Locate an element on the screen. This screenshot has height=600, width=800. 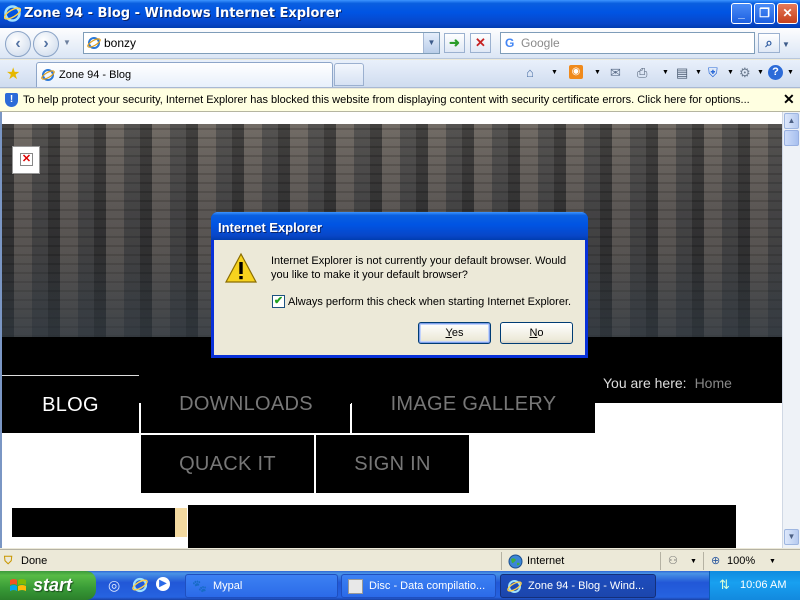
read-mail-icon: ✉ is located at coordinates (615, 73).